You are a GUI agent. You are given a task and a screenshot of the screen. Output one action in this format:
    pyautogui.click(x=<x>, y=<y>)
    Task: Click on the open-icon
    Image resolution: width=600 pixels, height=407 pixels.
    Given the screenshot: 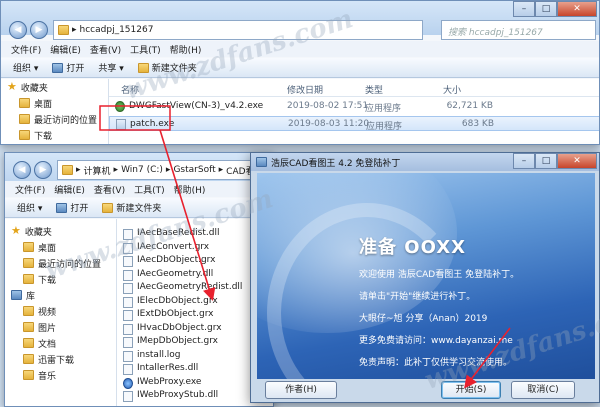 What is the action you would take?
    pyautogui.click(x=62, y=207)
    